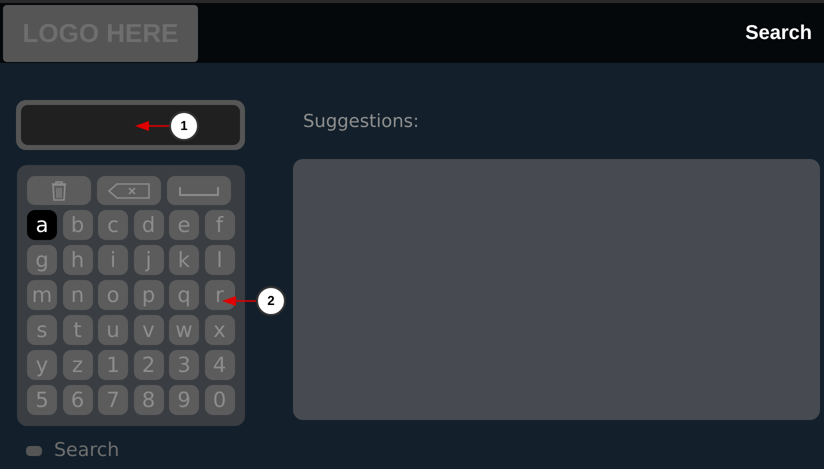 This screenshot has width=824, height=469. What do you see at coordinates (778, 33) in the screenshot?
I see `page-title: Search` at bounding box center [778, 33].